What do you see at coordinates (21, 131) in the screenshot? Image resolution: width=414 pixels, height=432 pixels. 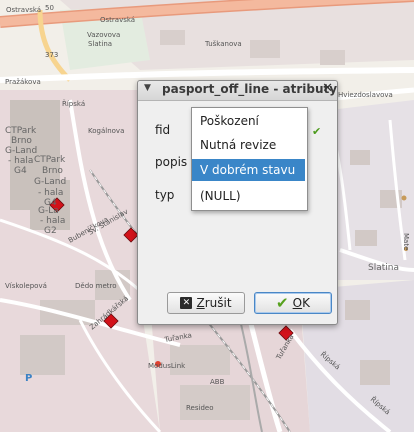 I see `place-label-ctpark-g2-a: CTPark` at bounding box center [21, 131].